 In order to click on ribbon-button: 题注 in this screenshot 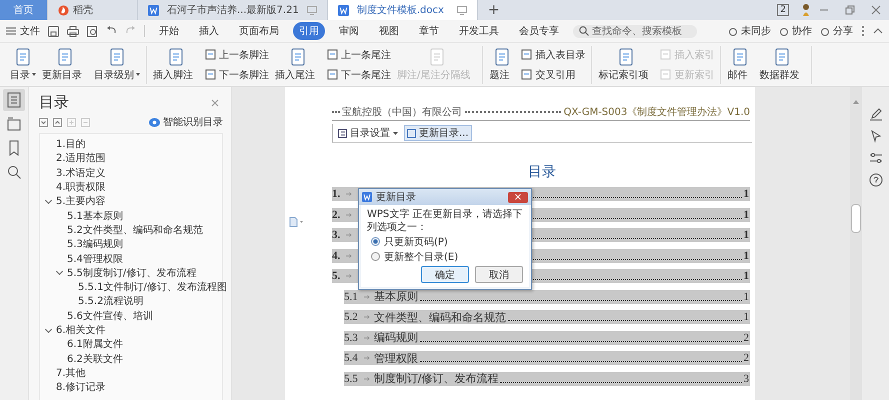, I will do `click(502, 65)`.